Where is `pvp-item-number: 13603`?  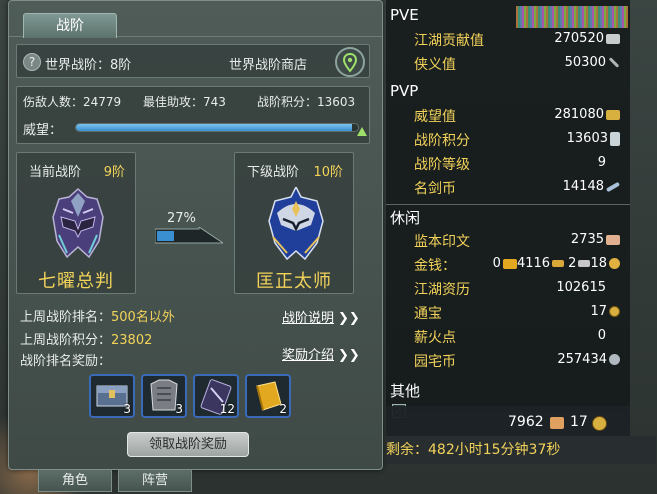 pvp-item-number: 13603 is located at coordinates (587, 138).